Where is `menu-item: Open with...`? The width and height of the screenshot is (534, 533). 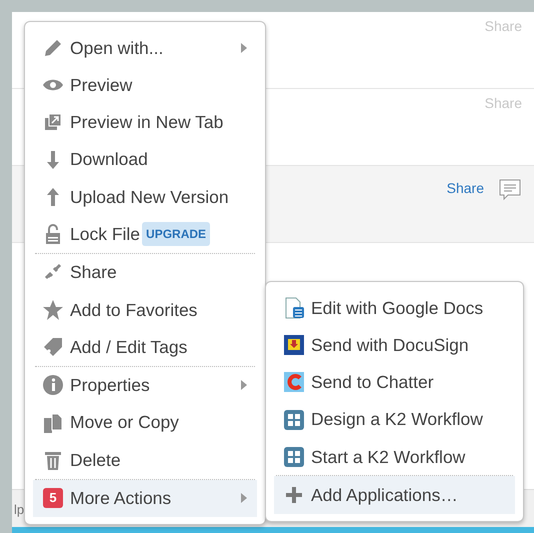
menu-item: Open with... is located at coordinates (145, 47).